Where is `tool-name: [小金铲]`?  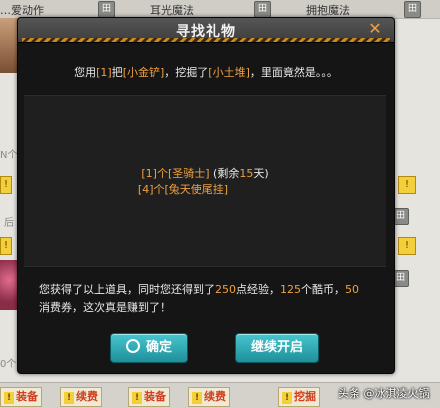
tool-name: [小金铲] is located at coordinates (143, 72).